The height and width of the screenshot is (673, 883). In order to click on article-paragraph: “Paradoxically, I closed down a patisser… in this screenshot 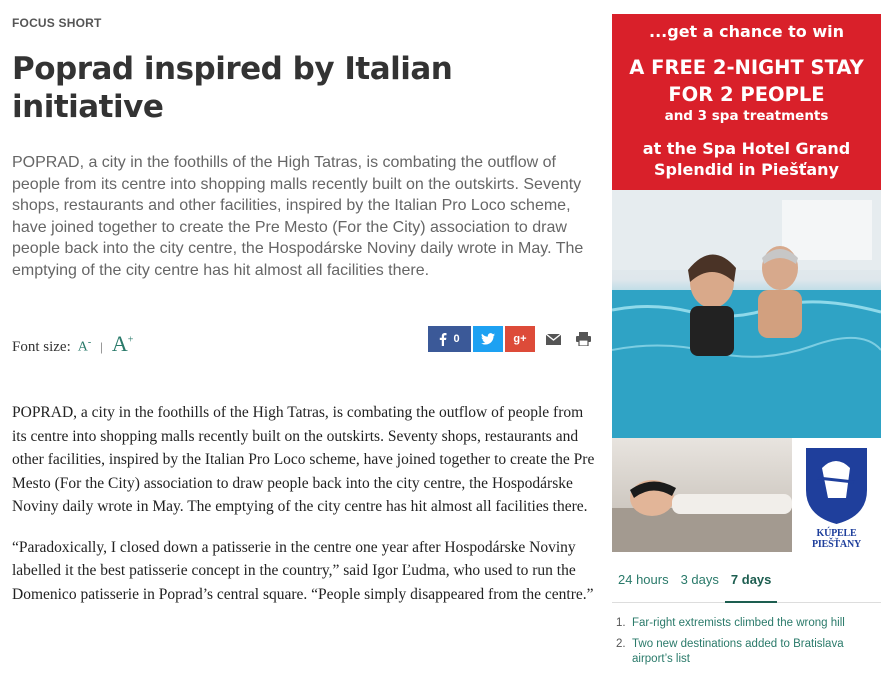, I will do `click(303, 570)`.